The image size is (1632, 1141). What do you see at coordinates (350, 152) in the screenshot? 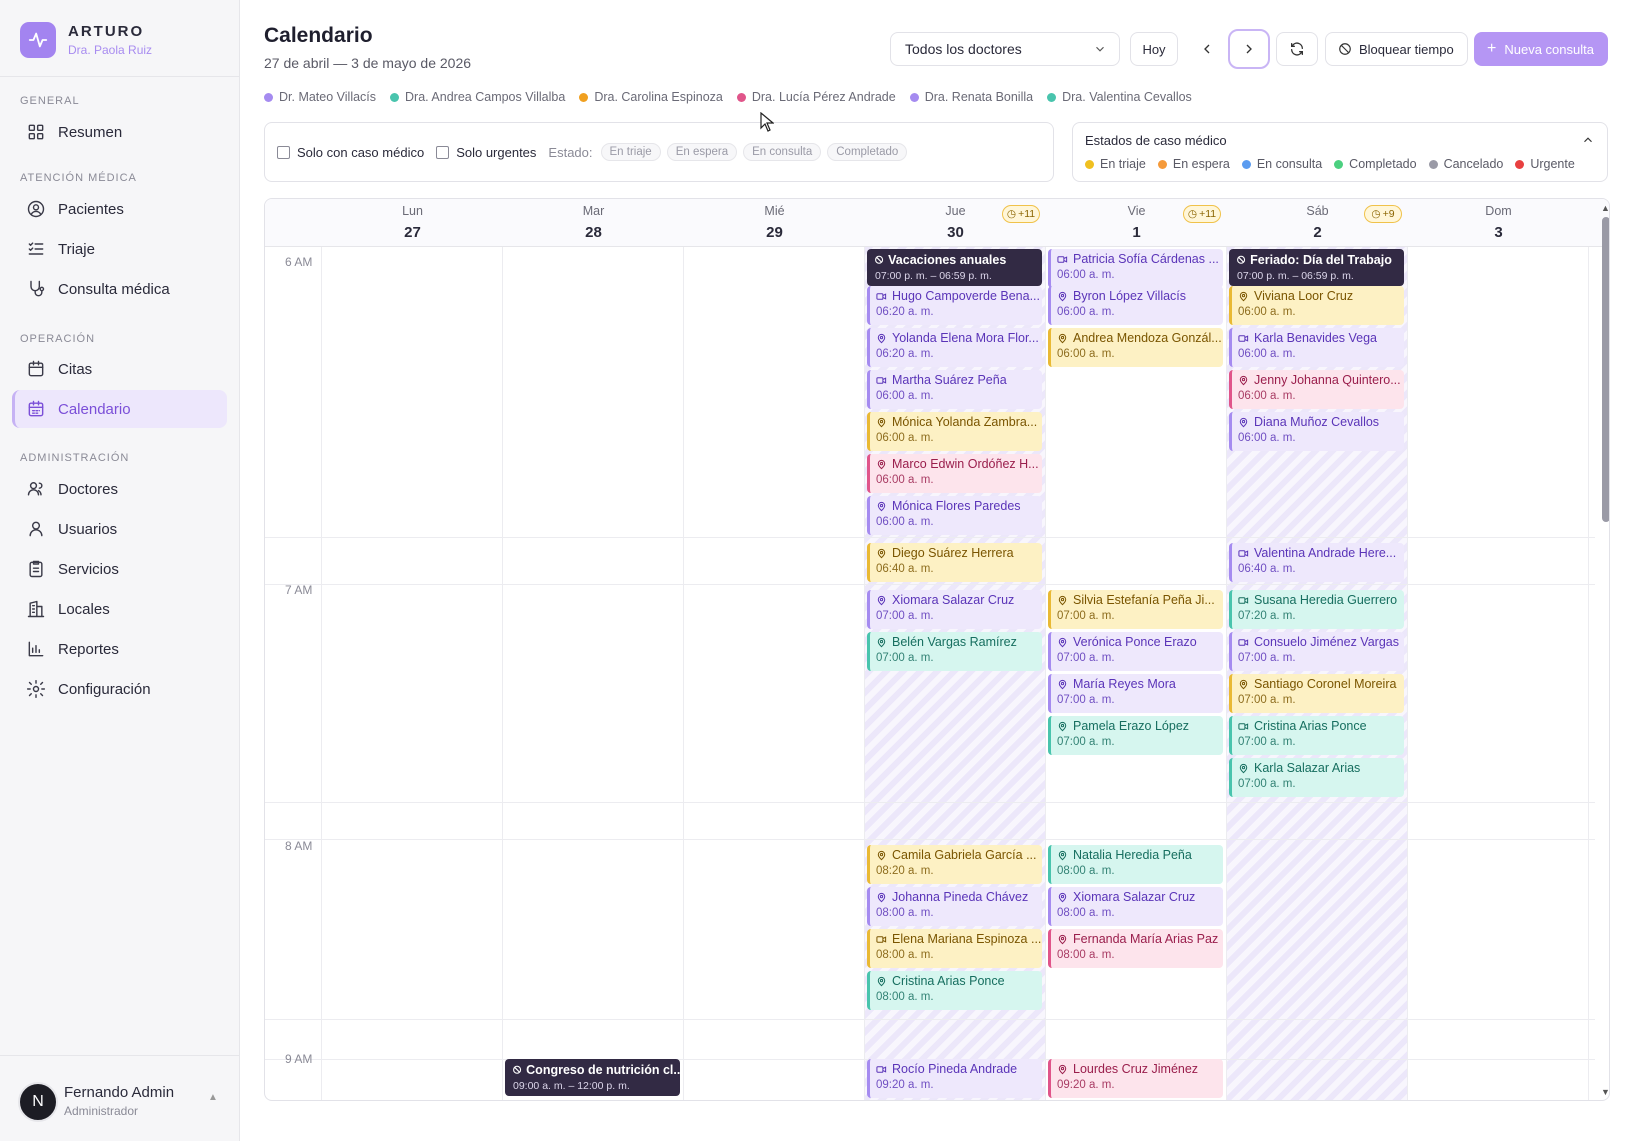
I see `only-medical-case-filter: Solo con caso médico` at bounding box center [350, 152].